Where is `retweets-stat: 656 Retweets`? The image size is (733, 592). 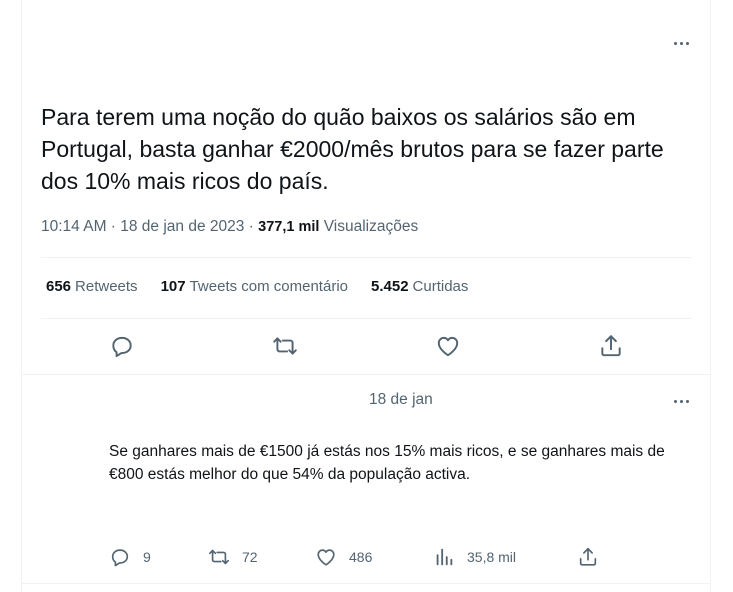 retweets-stat: 656 Retweets is located at coordinates (92, 286).